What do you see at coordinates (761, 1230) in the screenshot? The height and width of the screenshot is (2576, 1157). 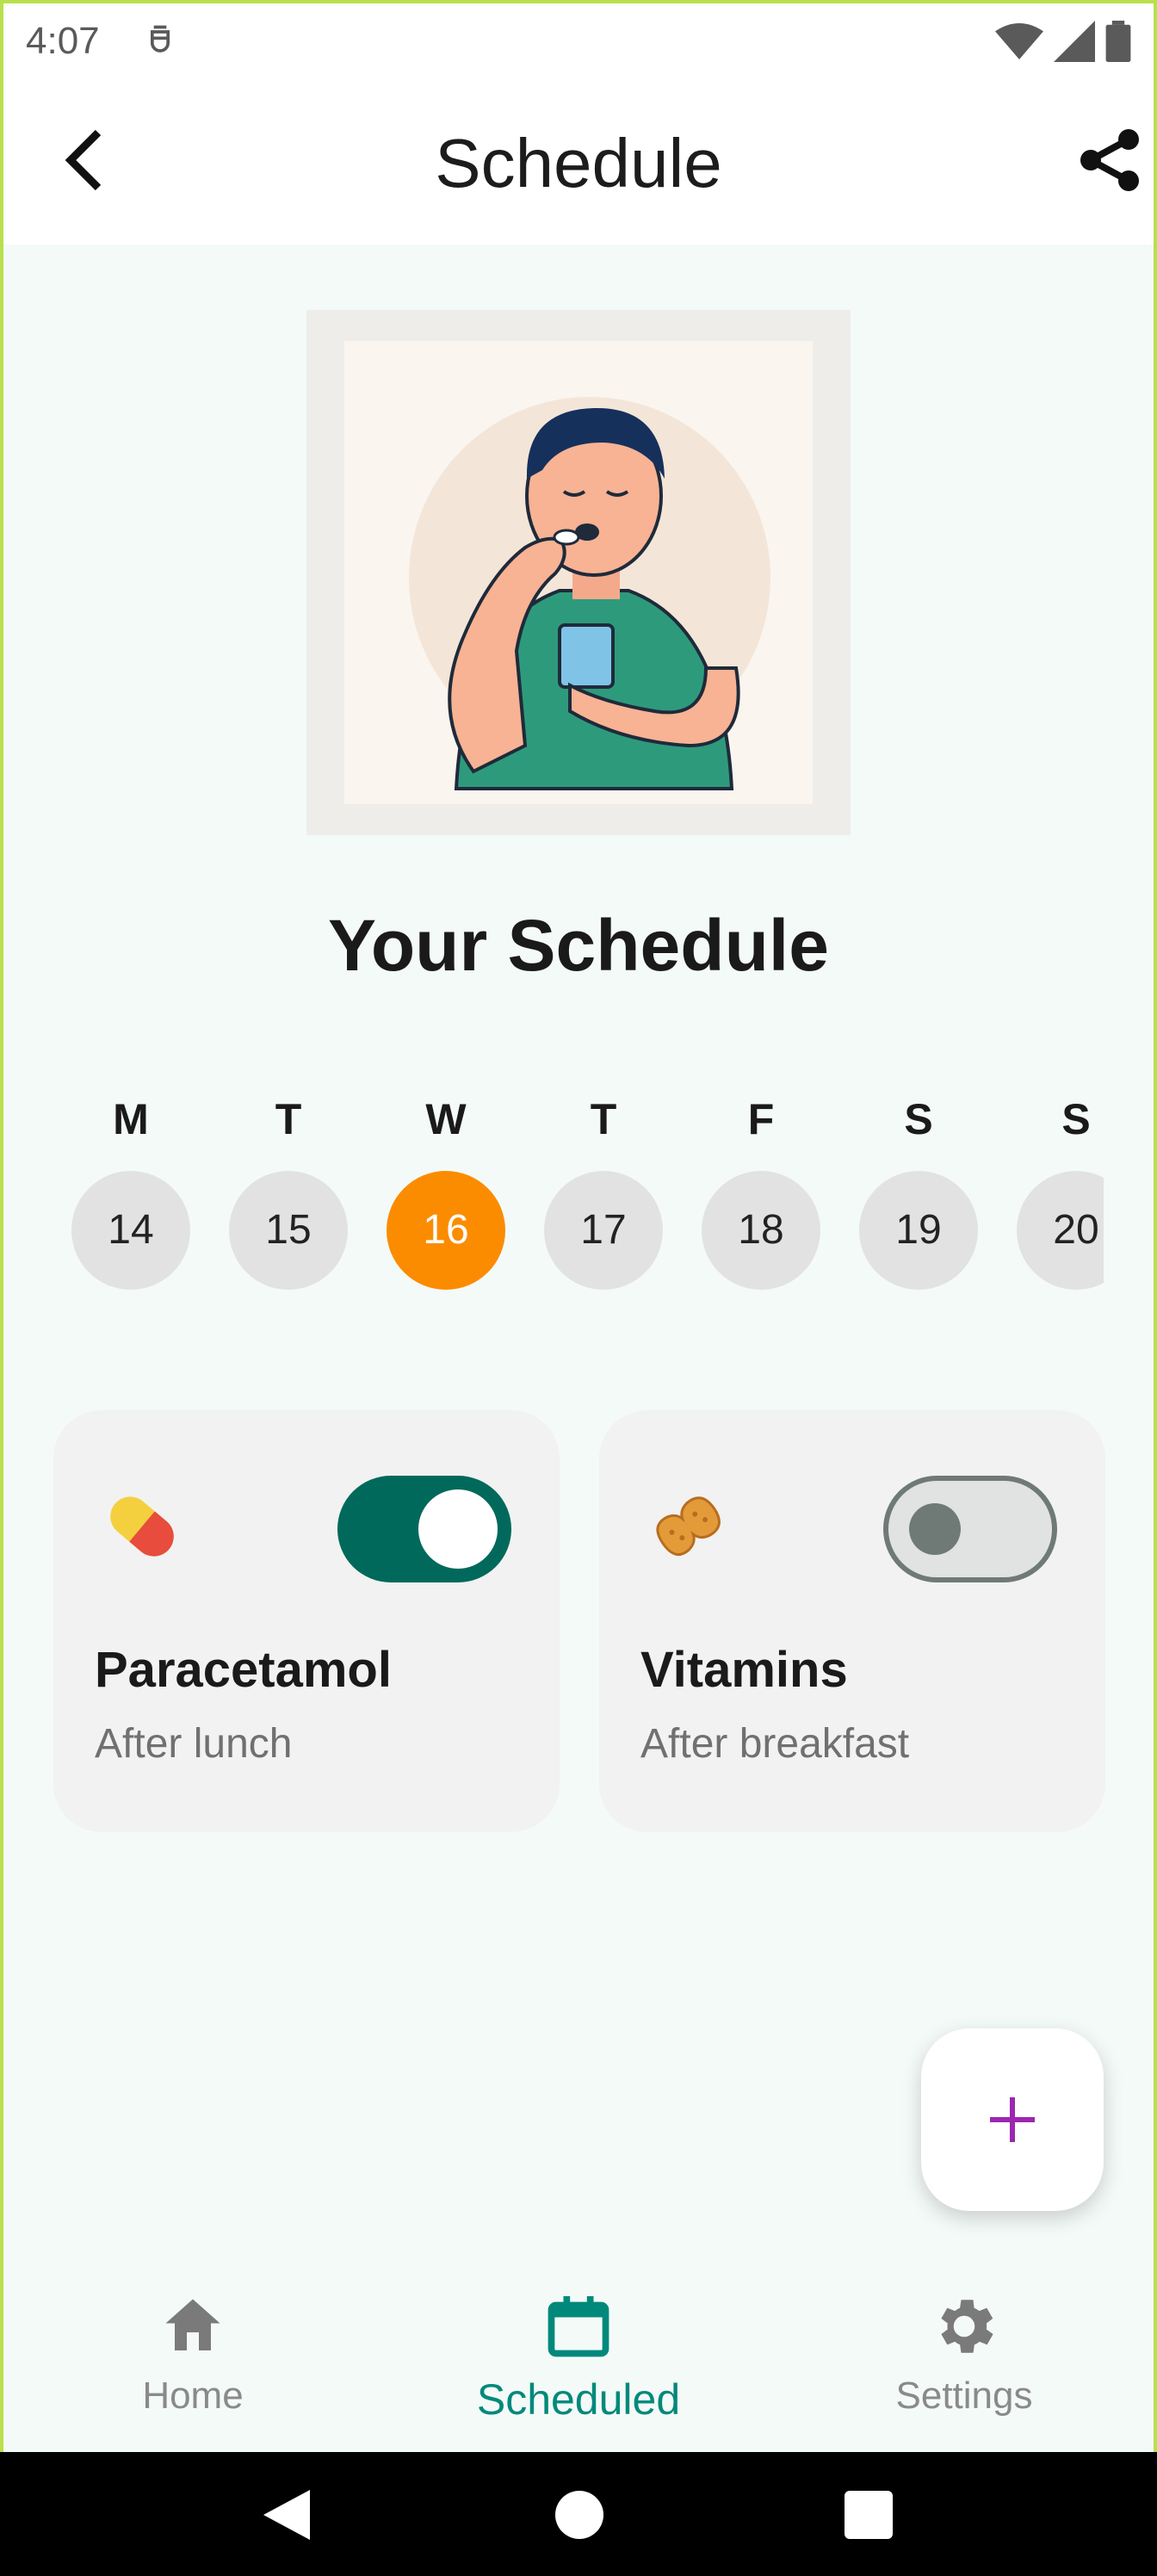 I see `day-date: 18` at bounding box center [761, 1230].